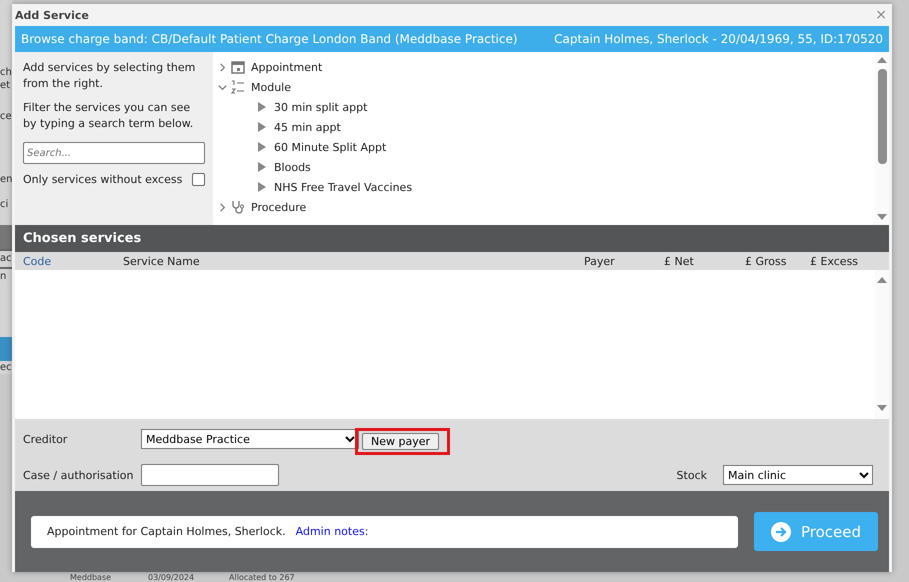  I want to click on tree-category: Module, so click(271, 87).